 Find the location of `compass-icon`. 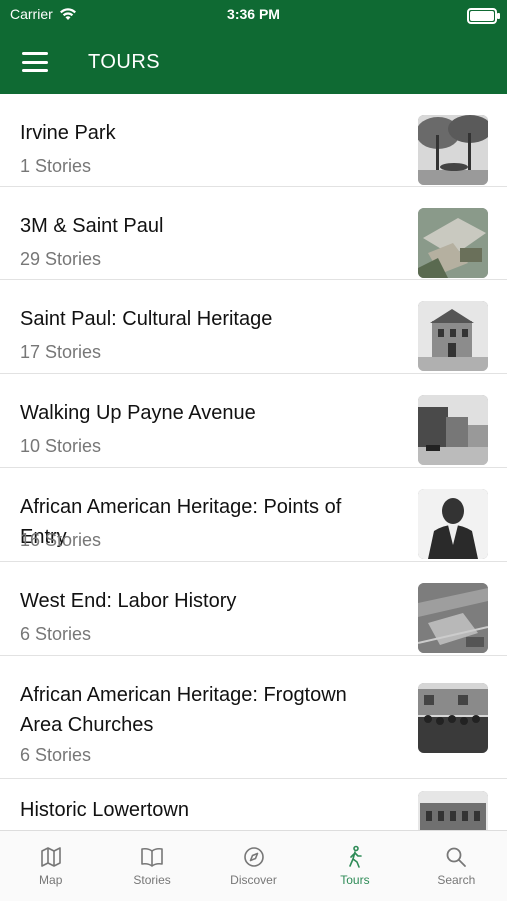

compass-icon is located at coordinates (253, 857).